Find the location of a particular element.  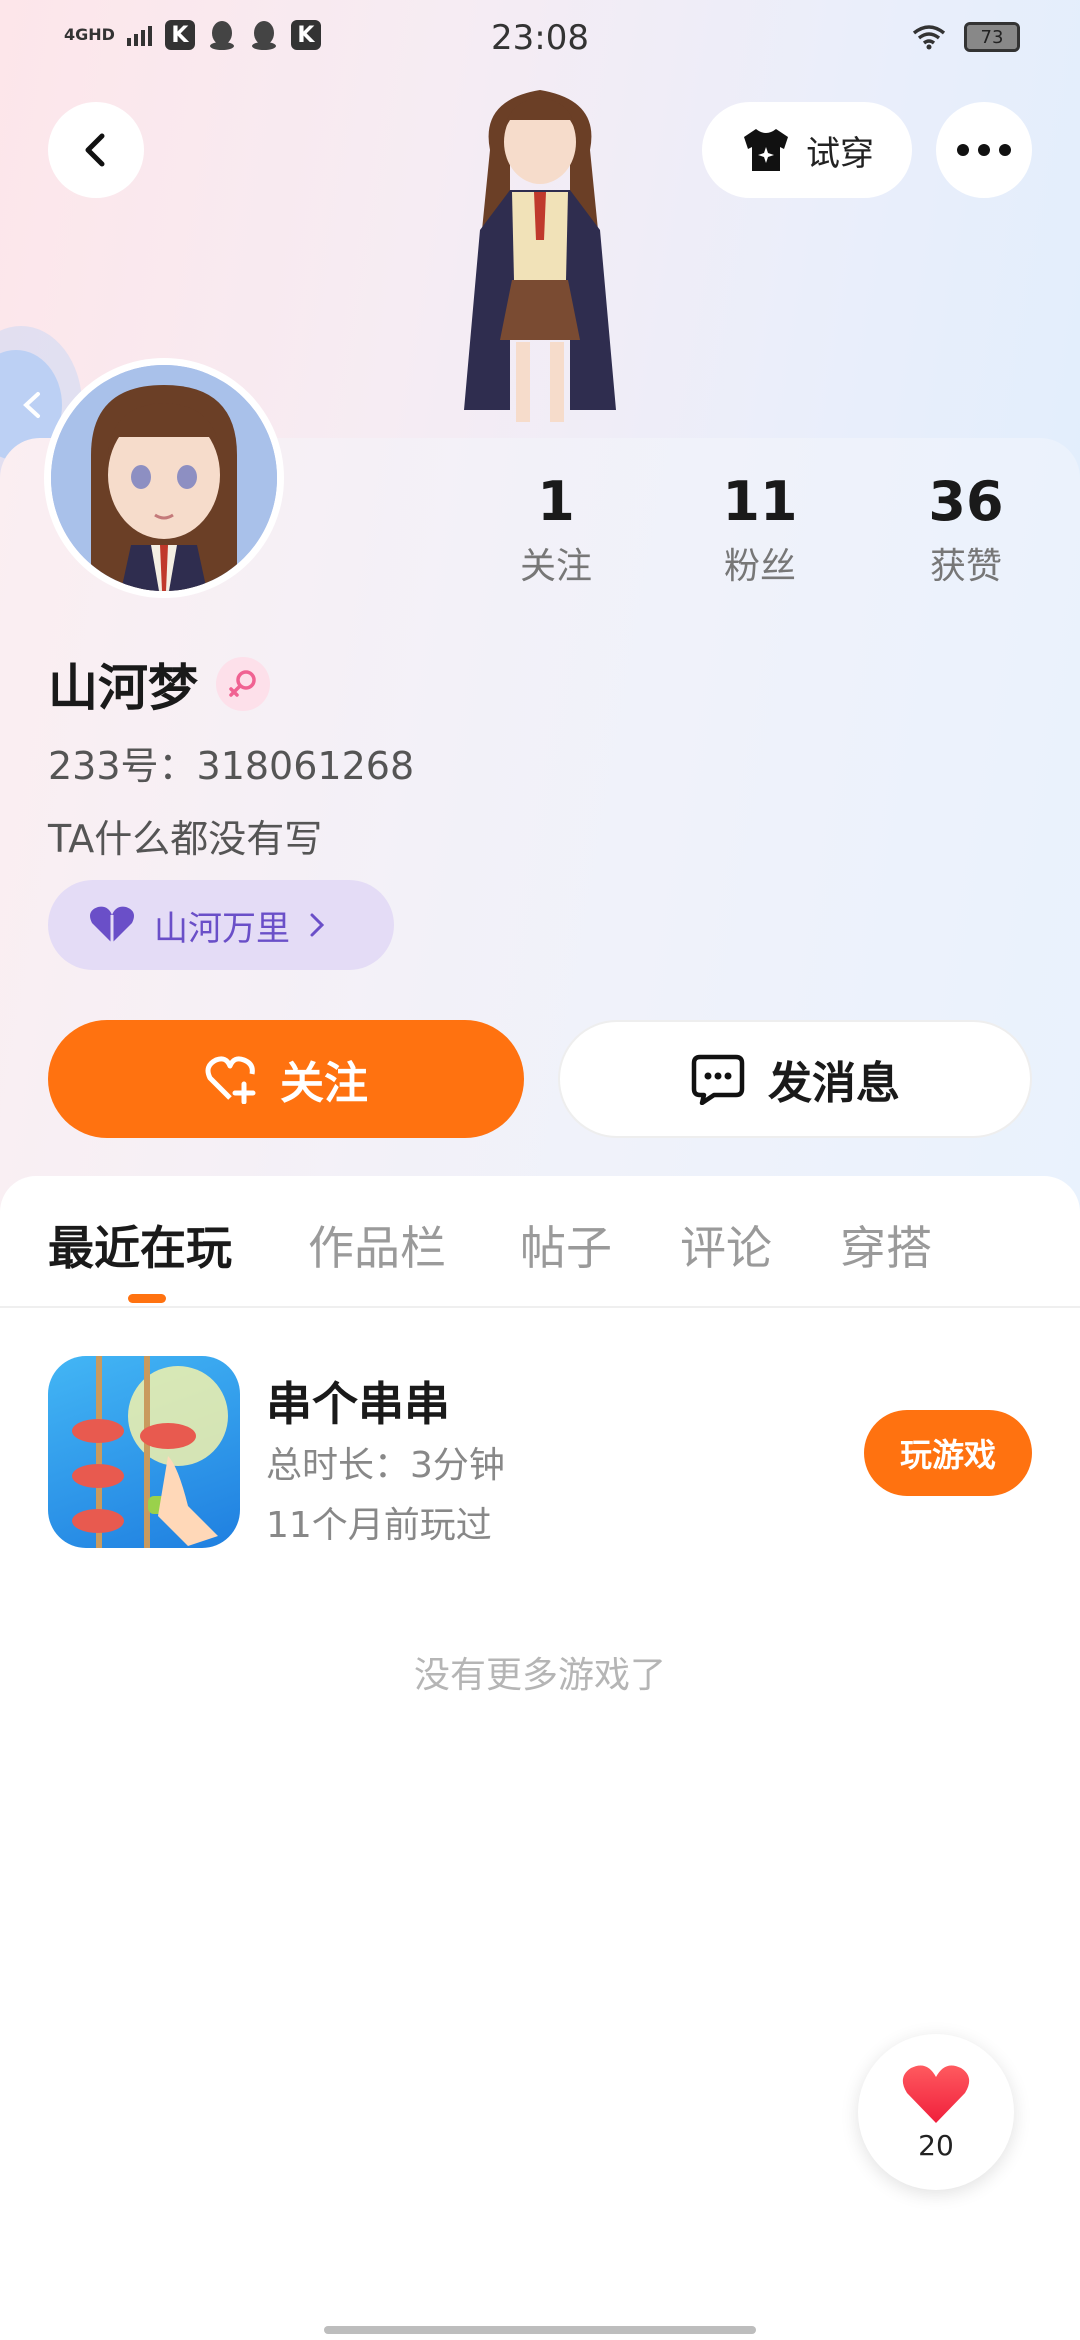

stat-value: 11 is located at coordinates (760, 501).